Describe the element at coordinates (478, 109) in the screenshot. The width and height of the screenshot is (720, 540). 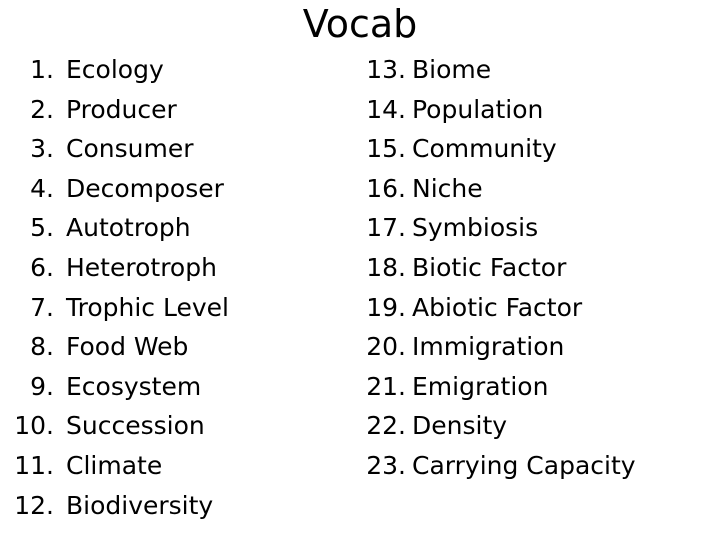
I see `vocab-item-term: Population` at that location.